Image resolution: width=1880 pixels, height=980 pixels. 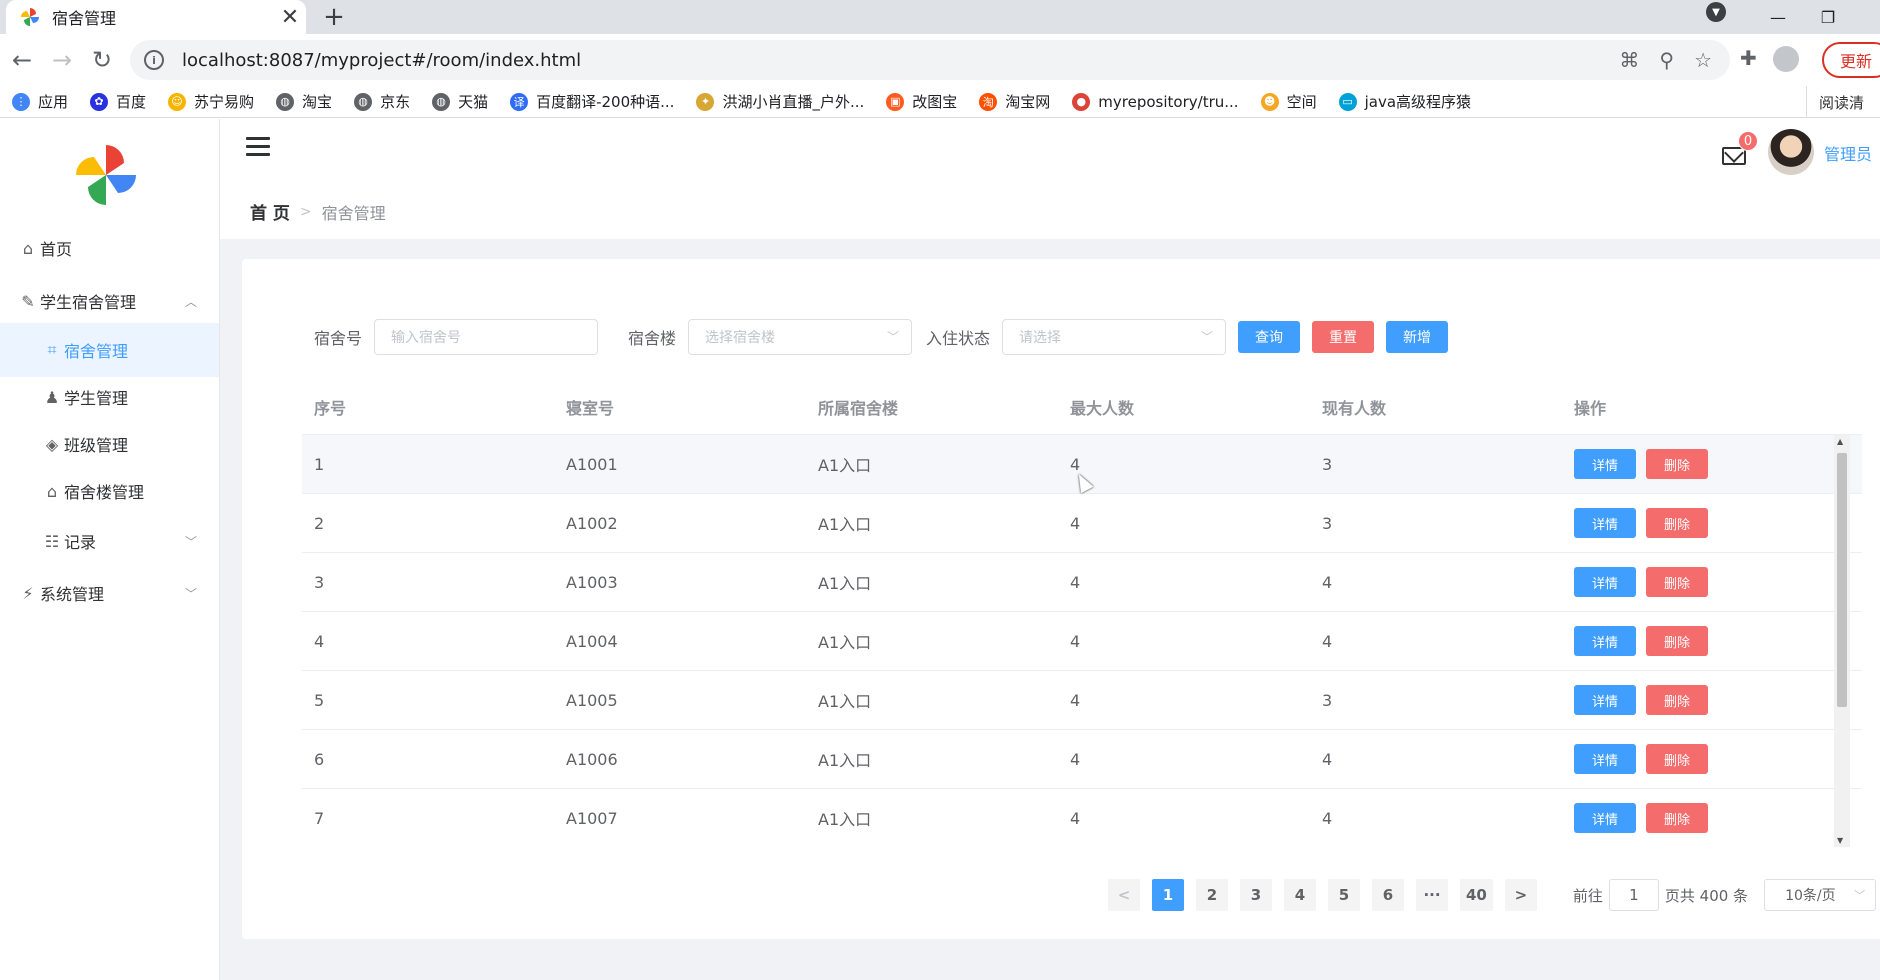 What do you see at coordinates (270, 211) in the screenshot?
I see `breadcrumb-home: 首 页` at bounding box center [270, 211].